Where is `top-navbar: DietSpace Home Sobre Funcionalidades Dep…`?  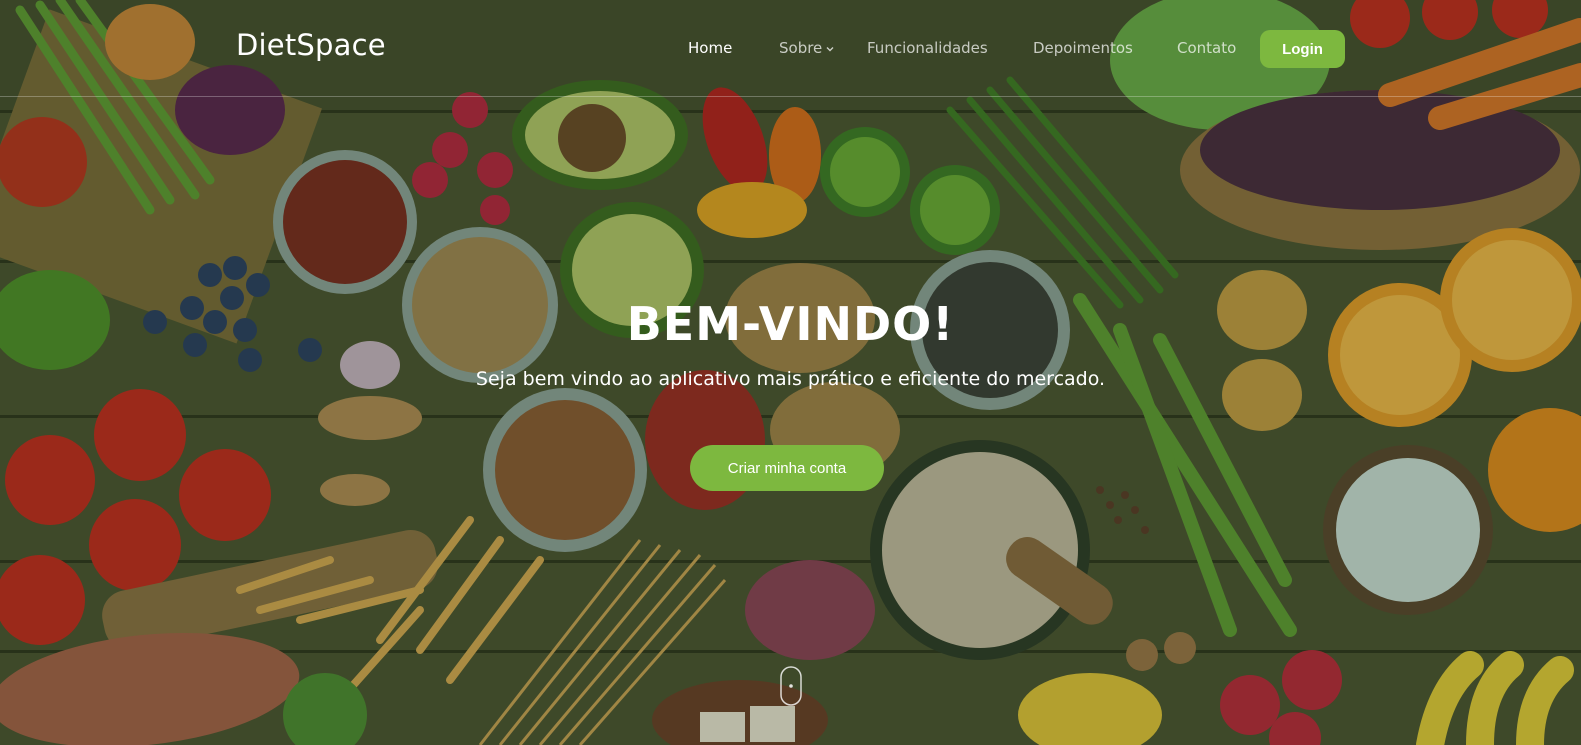 top-navbar: DietSpace Home Sobre Funcionalidades Dep… is located at coordinates (790, 48).